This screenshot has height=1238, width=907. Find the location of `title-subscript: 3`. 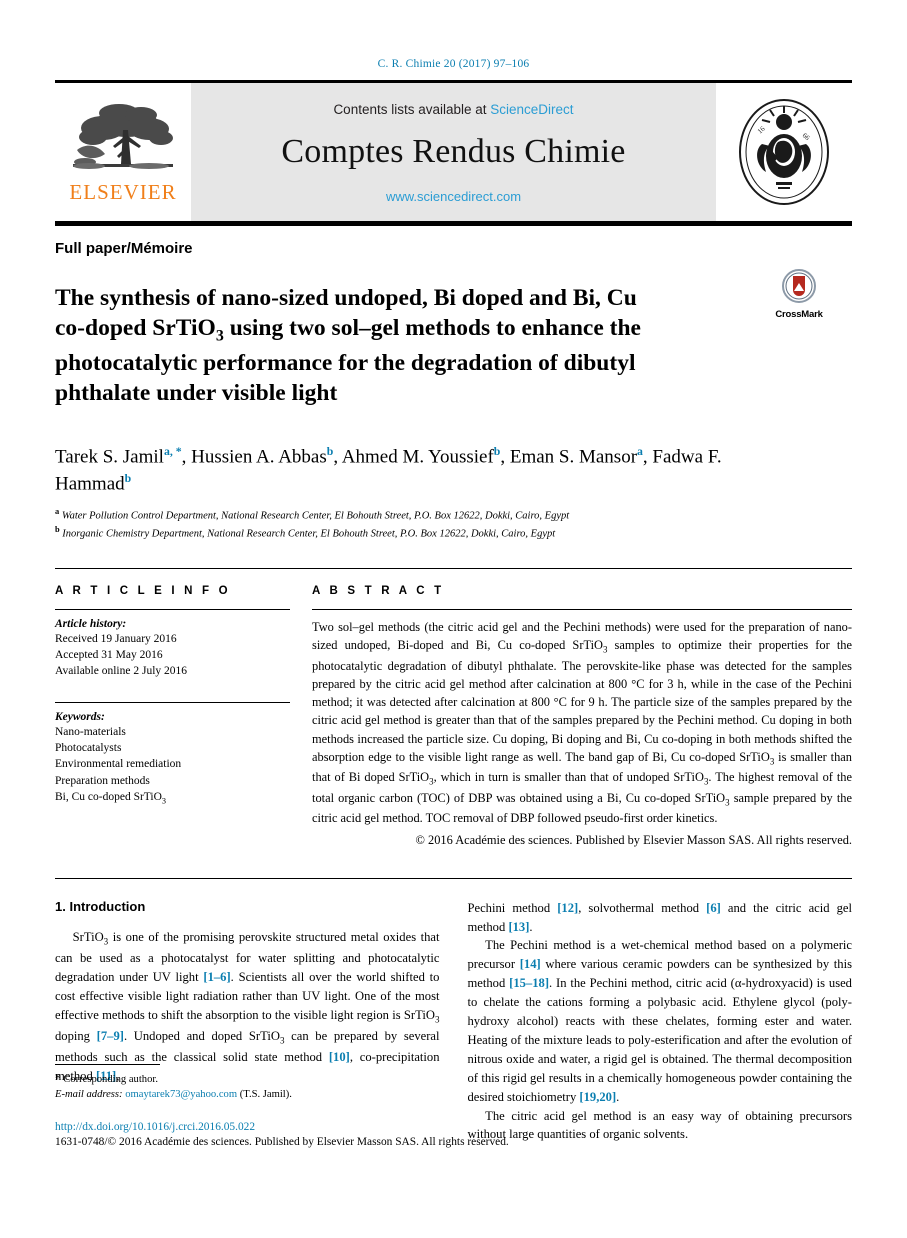

title-subscript: 3 is located at coordinates (219, 336).